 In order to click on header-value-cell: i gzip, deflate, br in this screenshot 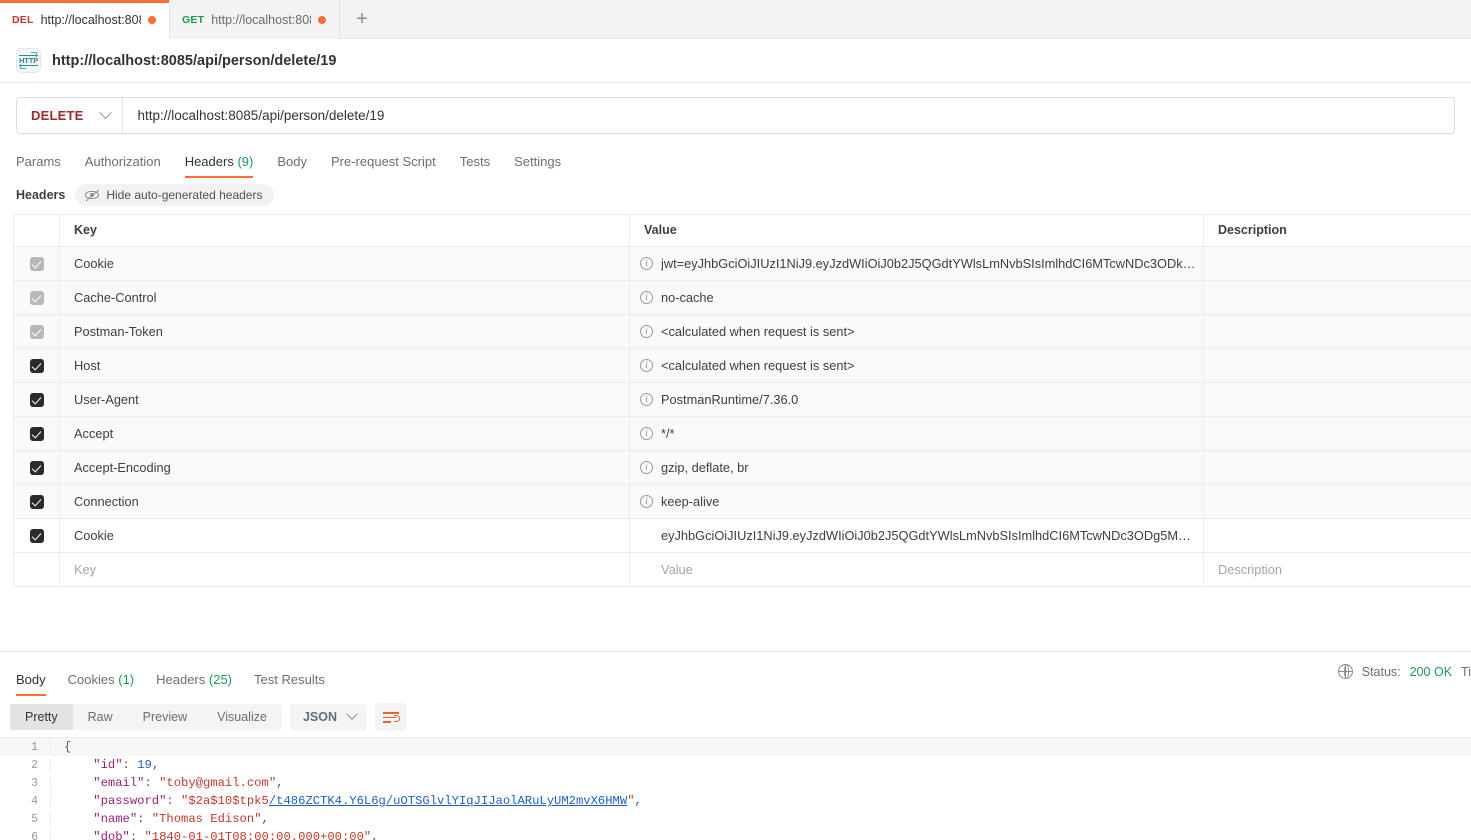, I will do `click(916, 467)`.